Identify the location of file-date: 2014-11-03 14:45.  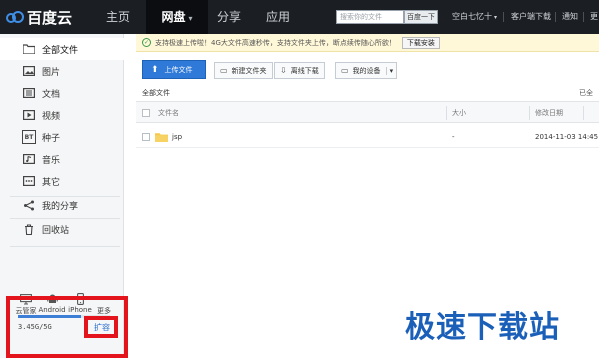
(567, 137).